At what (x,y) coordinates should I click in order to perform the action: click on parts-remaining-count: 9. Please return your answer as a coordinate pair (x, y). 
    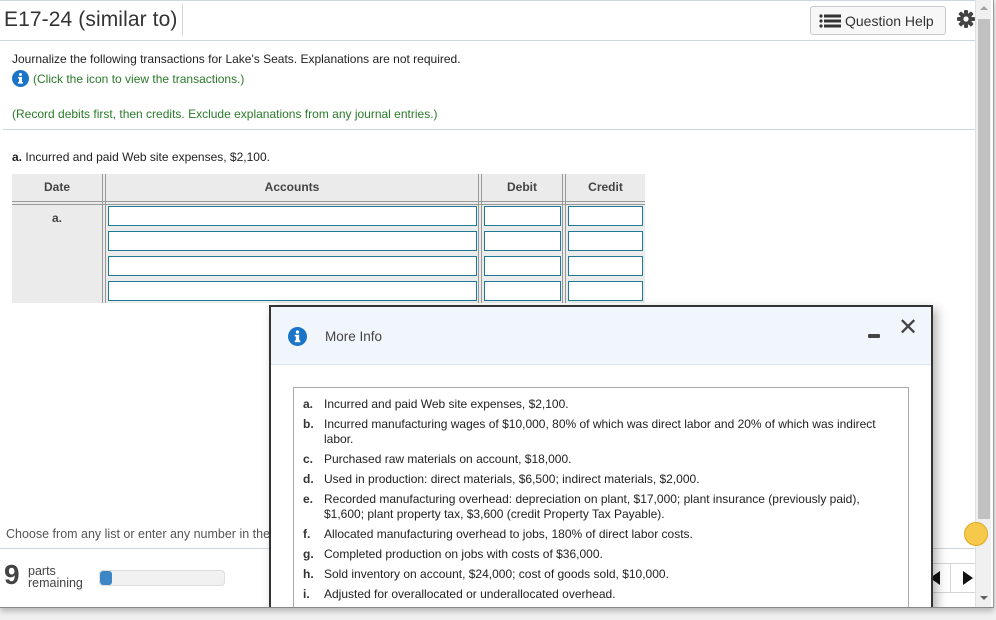
    Looking at the image, I should click on (12, 574).